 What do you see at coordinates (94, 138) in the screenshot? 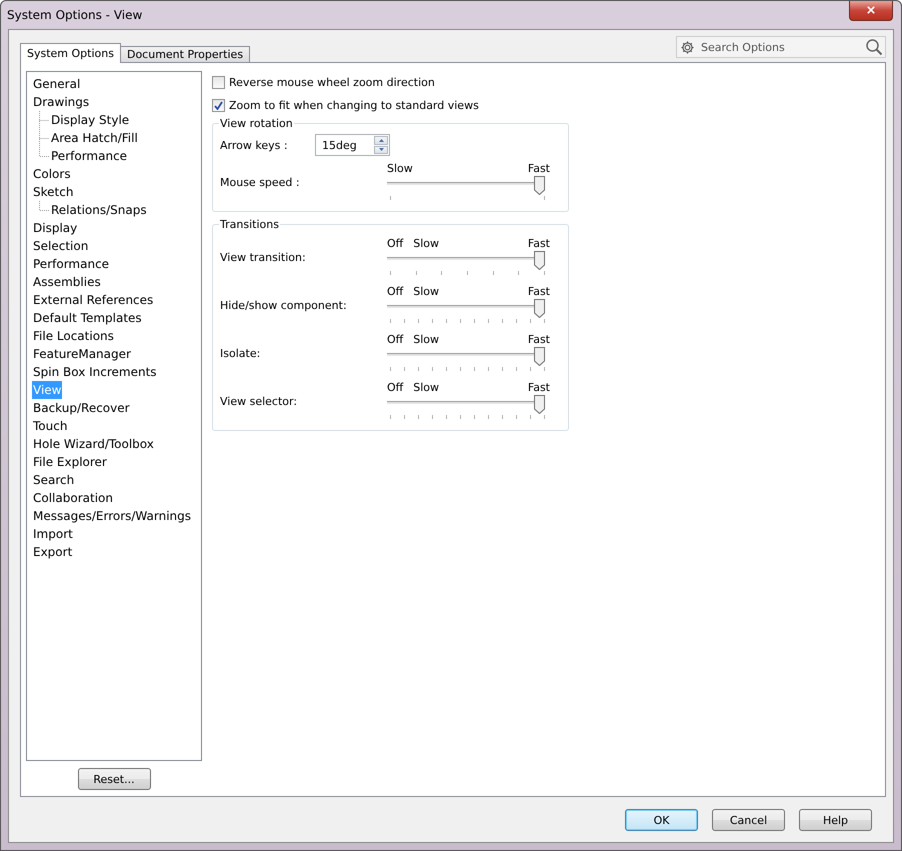
I see `tree-item: Area Hatch/Fill` at bounding box center [94, 138].